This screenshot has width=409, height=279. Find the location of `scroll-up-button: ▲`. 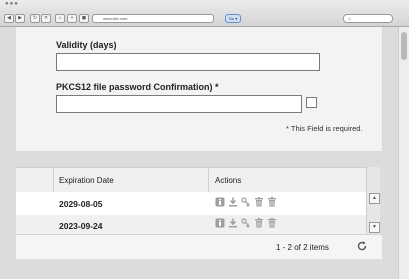

scroll-up-button: ▲ is located at coordinates (374, 198).